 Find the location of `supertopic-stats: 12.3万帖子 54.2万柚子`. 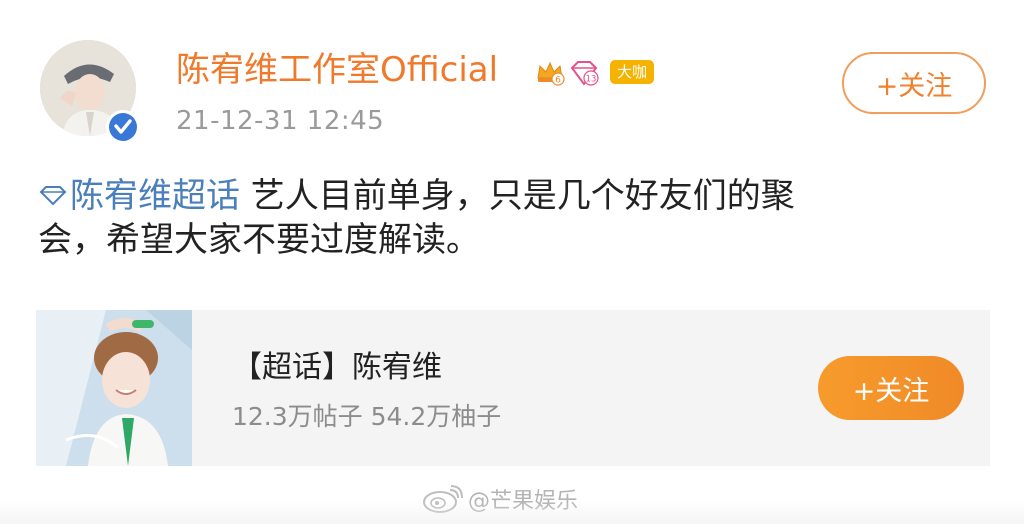

supertopic-stats: 12.3万帖子 54.2万柚子 is located at coordinates (367, 416).